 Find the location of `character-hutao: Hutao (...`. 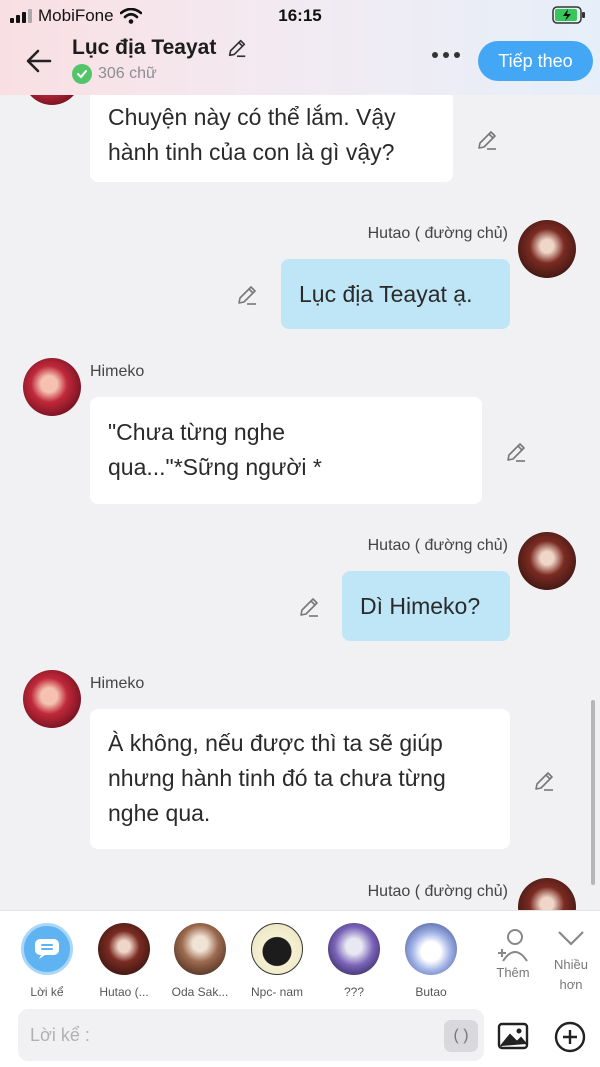

character-hutao: Hutao (... is located at coordinates (124, 961).